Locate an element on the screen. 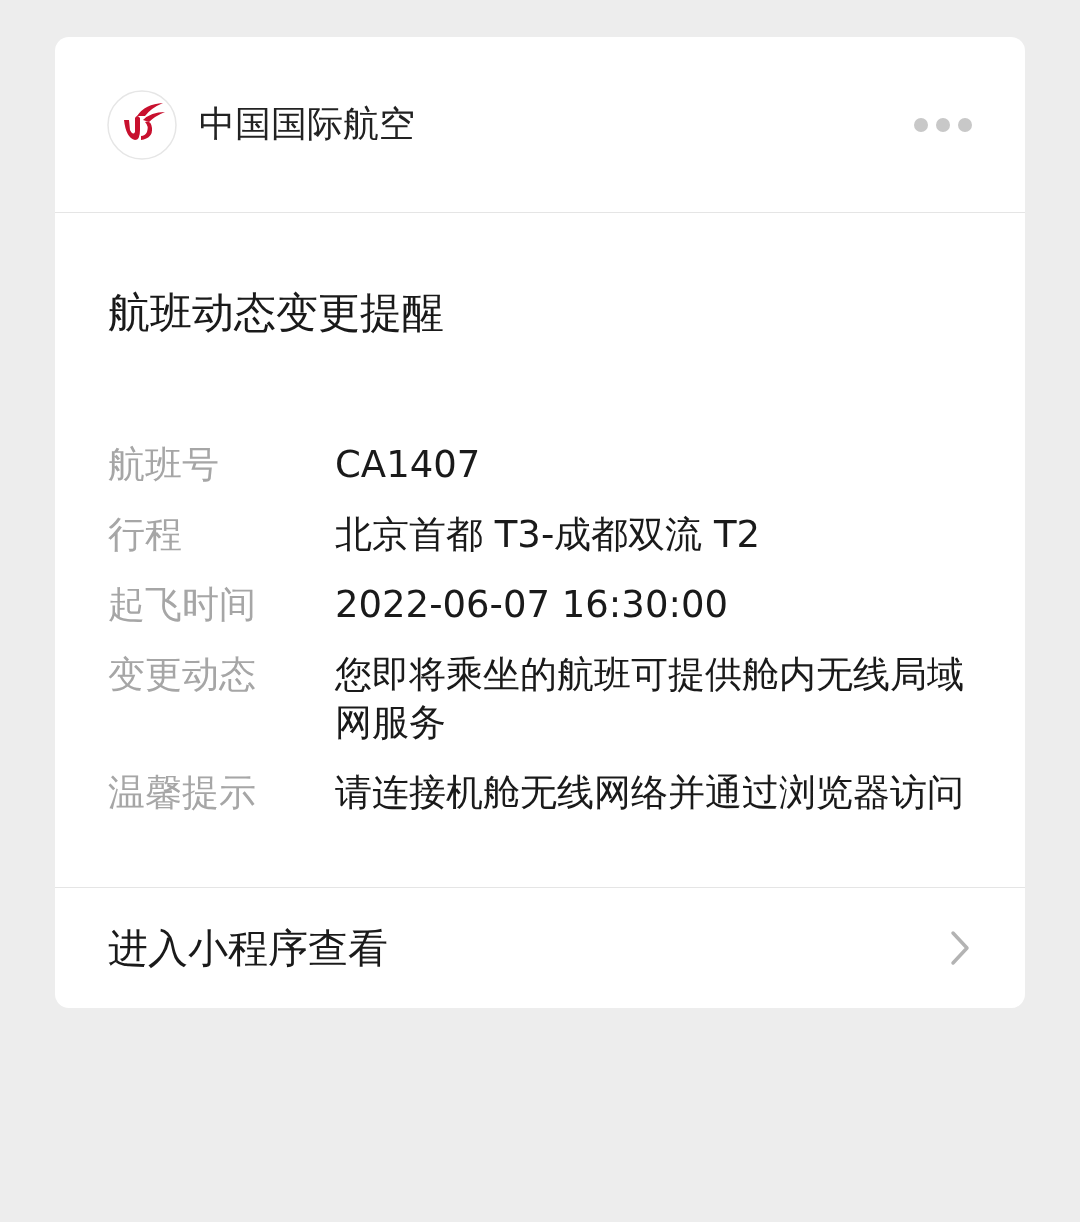 The height and width of the screenshot is (1222, 1080). field-value: CA1407 is located at coordinates (408, 465).